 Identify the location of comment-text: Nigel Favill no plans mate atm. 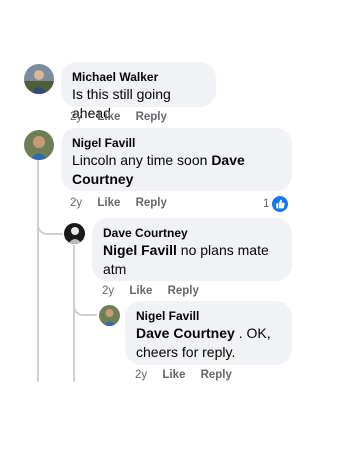
(192, 260).